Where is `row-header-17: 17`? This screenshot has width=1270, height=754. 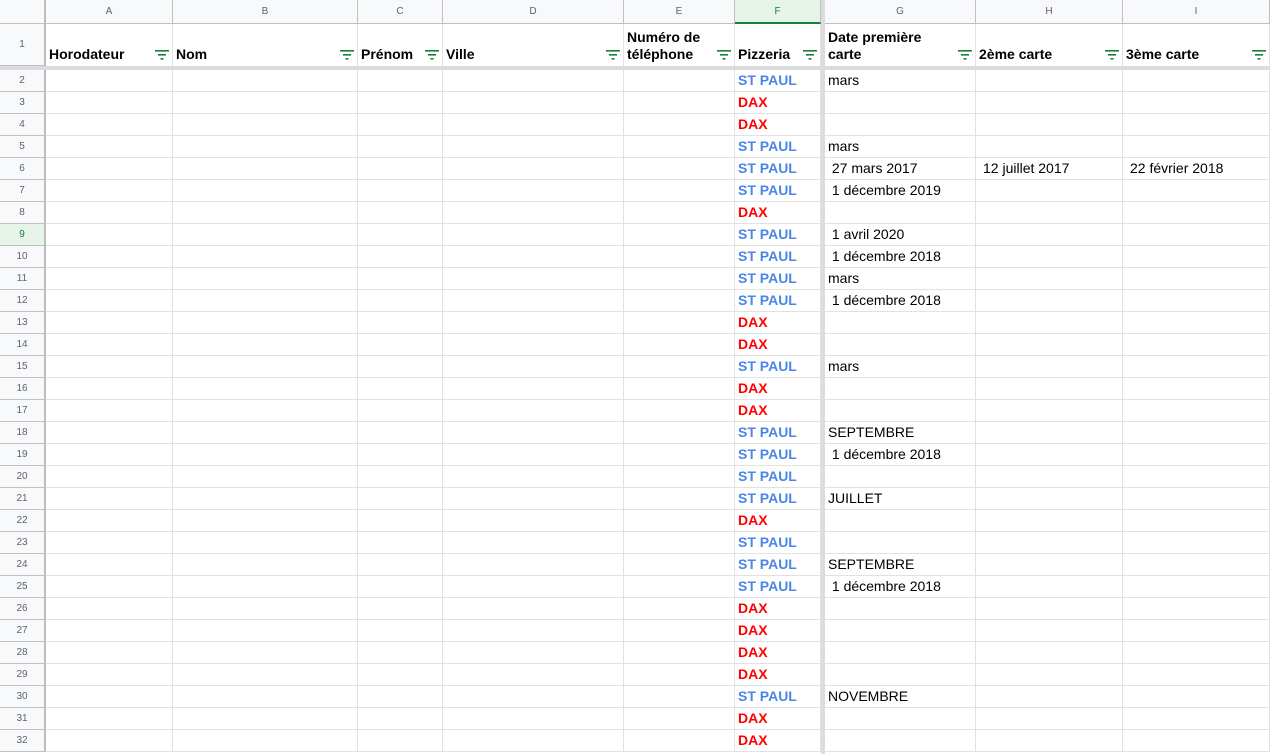
row-header-17: 17 is located at coordinates (23, 411).